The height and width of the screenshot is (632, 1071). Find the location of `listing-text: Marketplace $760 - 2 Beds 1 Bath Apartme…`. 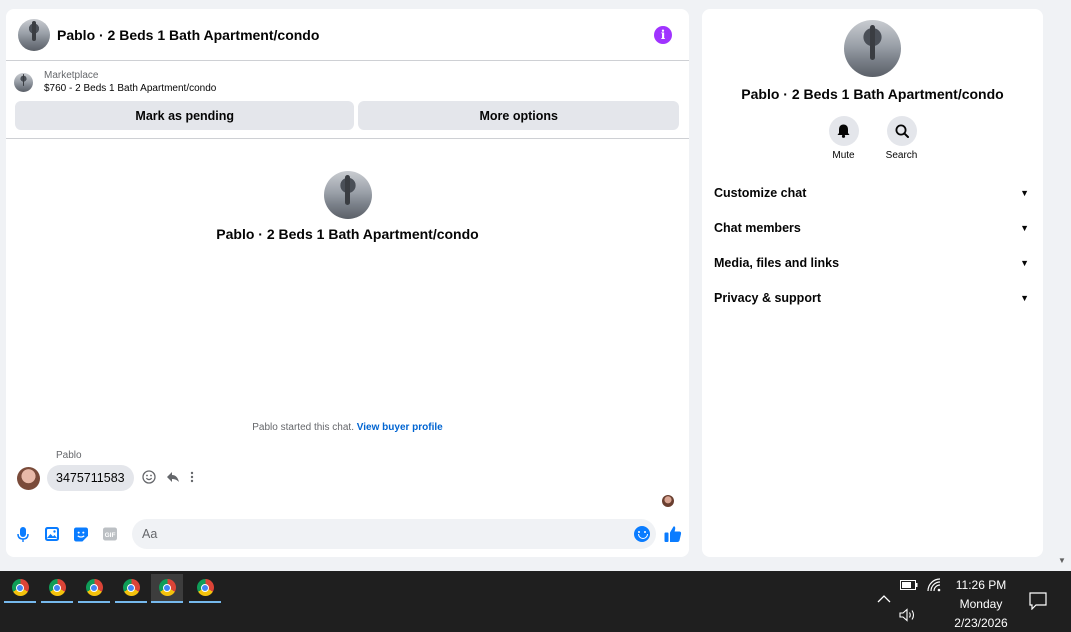

listing-text: Marketplace $760 - 2 Beds 1 Bath Apartme… is located at coordinates (130, 82).